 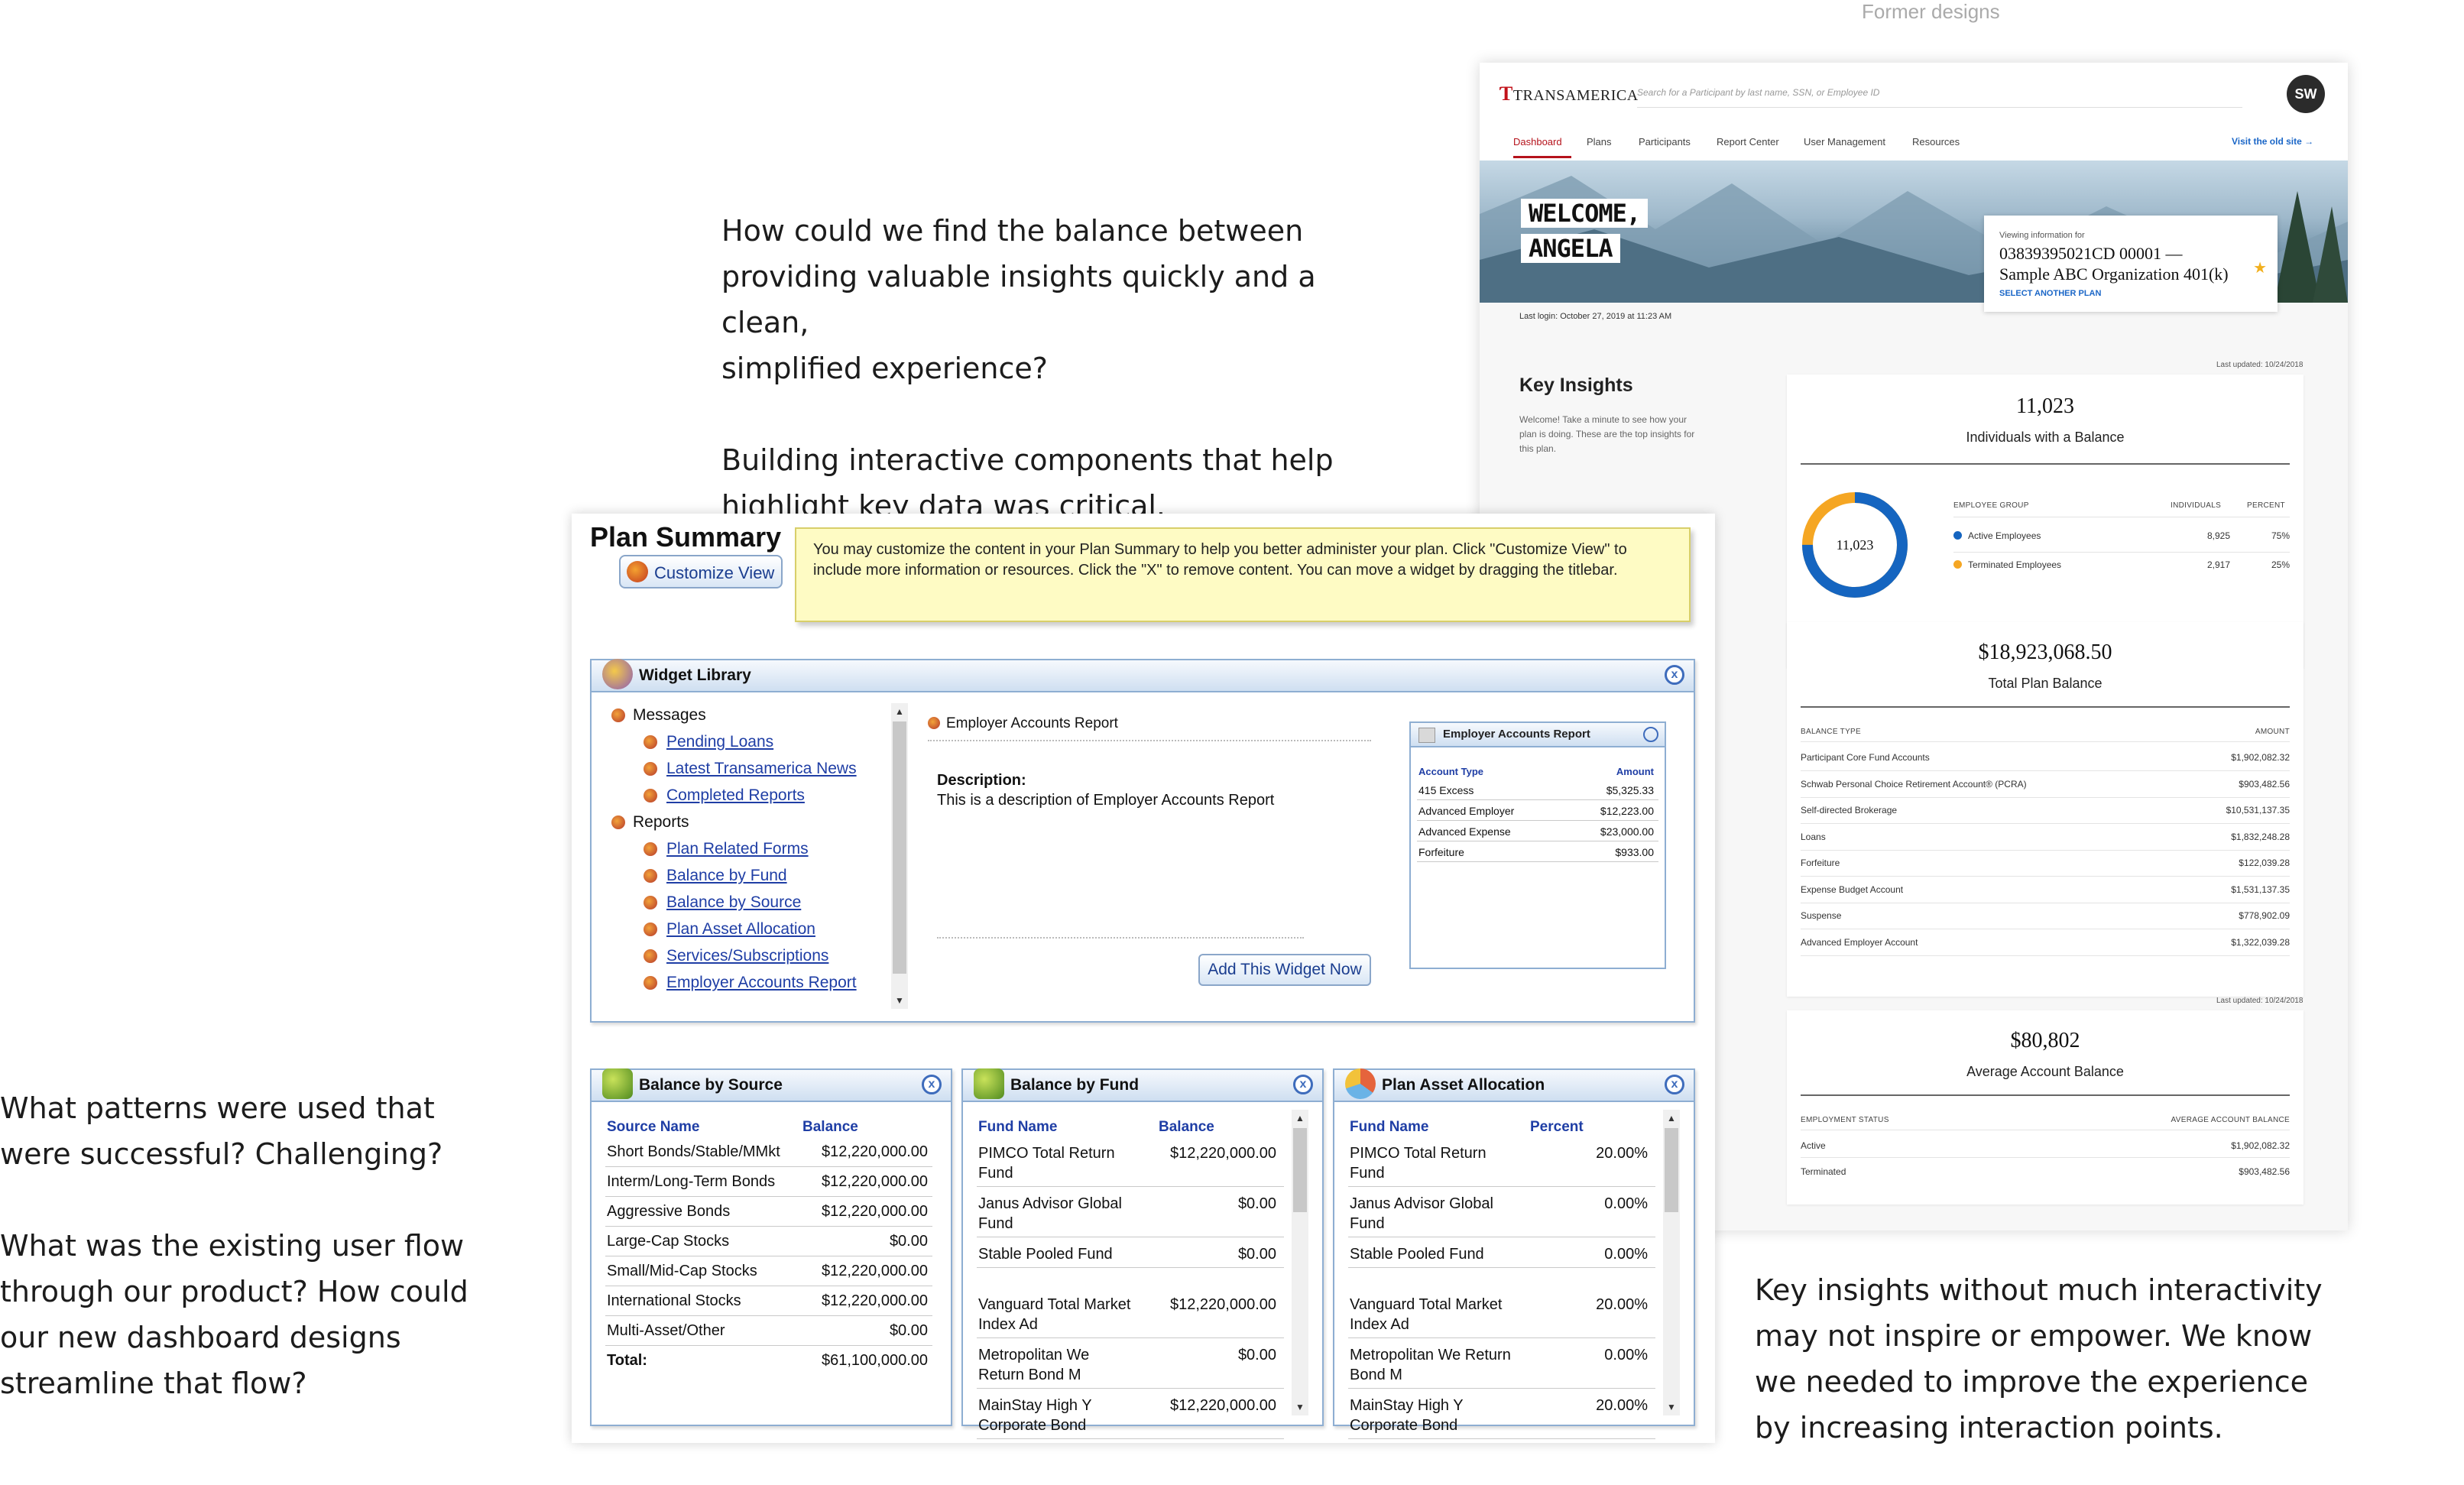 What do you see at coordinates (706, 903) in the screenshot?
I see `tree-item-balance-by-source: Balance by Source` at bounding box center [706, 903].